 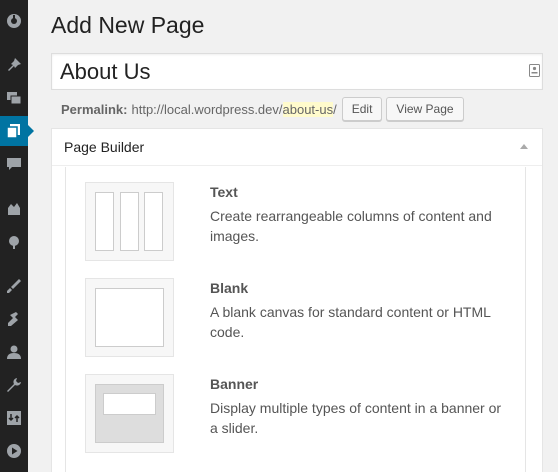 What do you see at coordinates (14, 164) in the screenshot?
I see `comments-icon` at bounding box center [14, 164].